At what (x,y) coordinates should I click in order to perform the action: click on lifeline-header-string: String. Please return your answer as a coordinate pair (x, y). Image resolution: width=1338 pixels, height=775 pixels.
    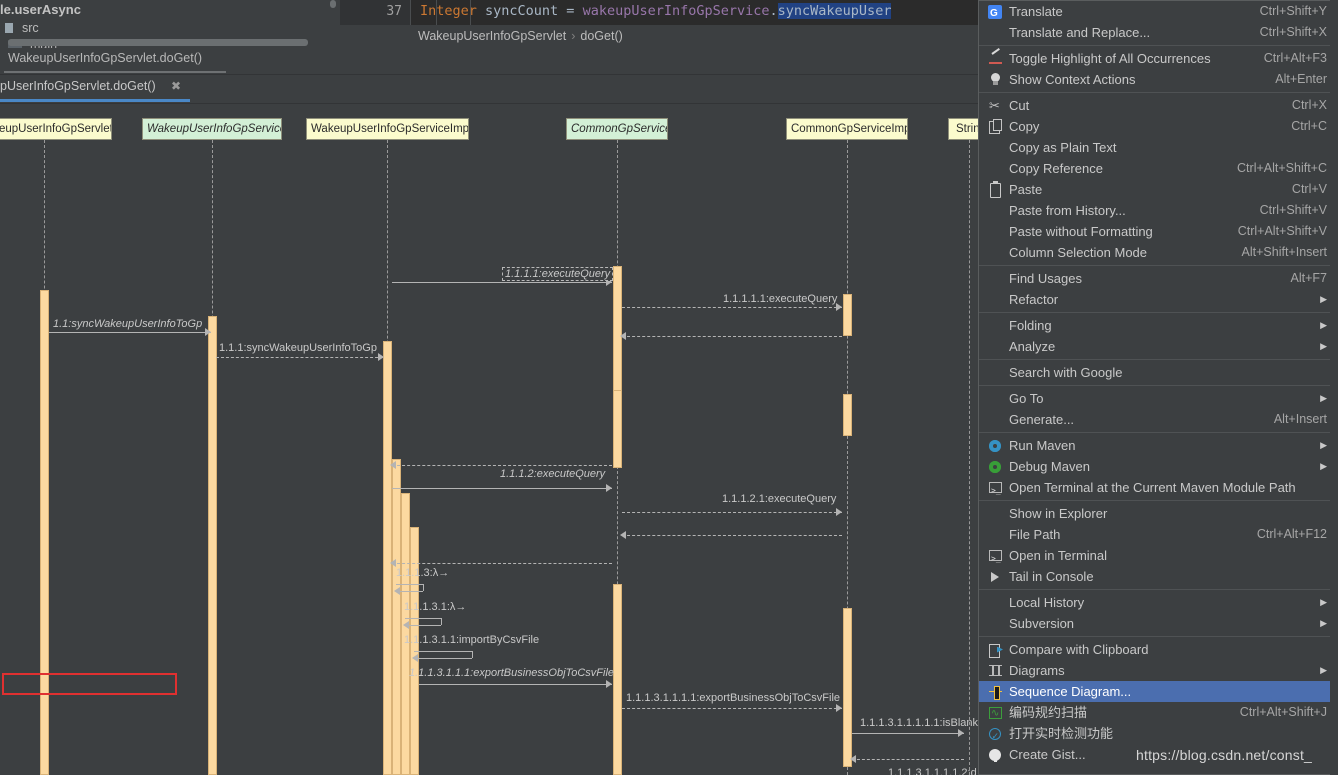
    Looking at the image, I should click on (963, 129).